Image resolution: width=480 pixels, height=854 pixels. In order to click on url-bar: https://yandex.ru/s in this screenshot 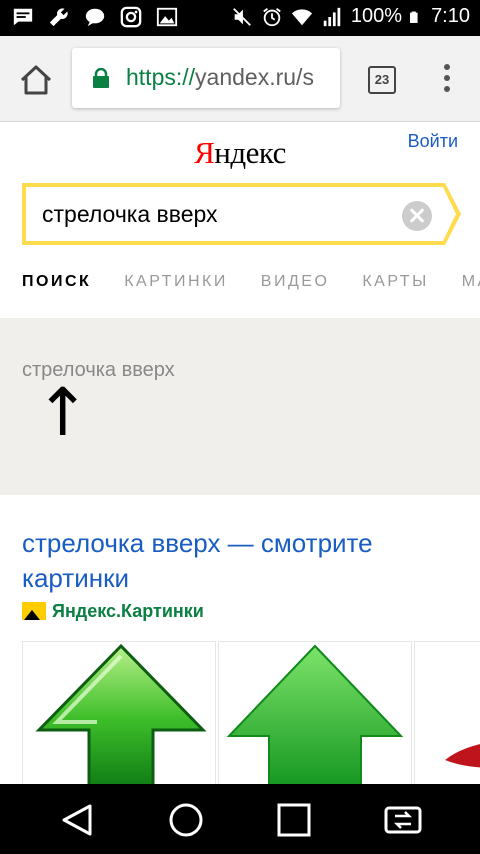, I will do `click(206, 78)`.